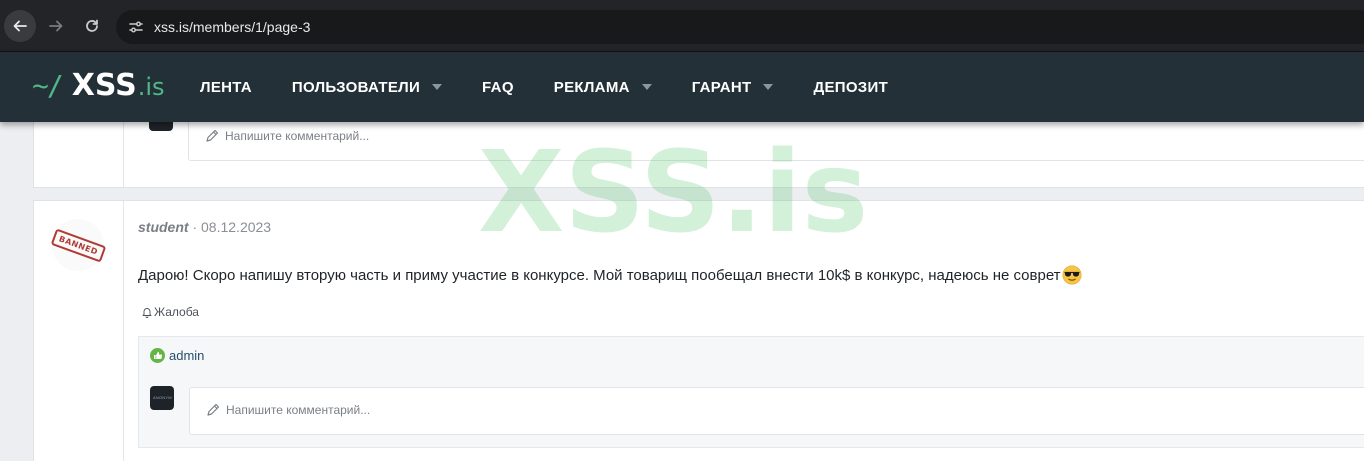 This screenshot has height=461, width=1364. Describe the element at coordinates (498, 87) in the screenshot. I see `menu-item-faq: FAQ` at that location.